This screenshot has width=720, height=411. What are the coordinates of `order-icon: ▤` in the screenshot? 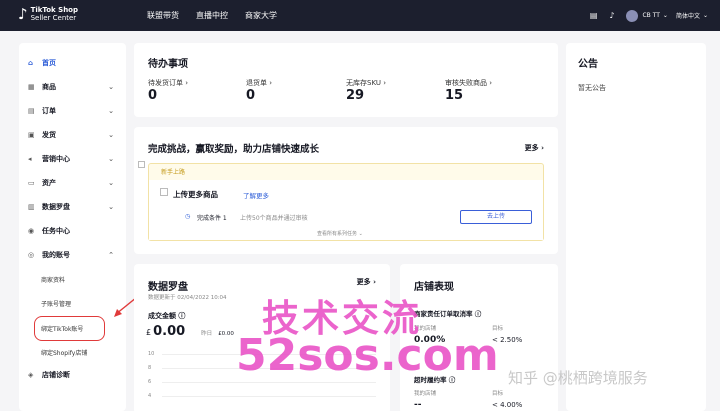 It's located at (31, 111).